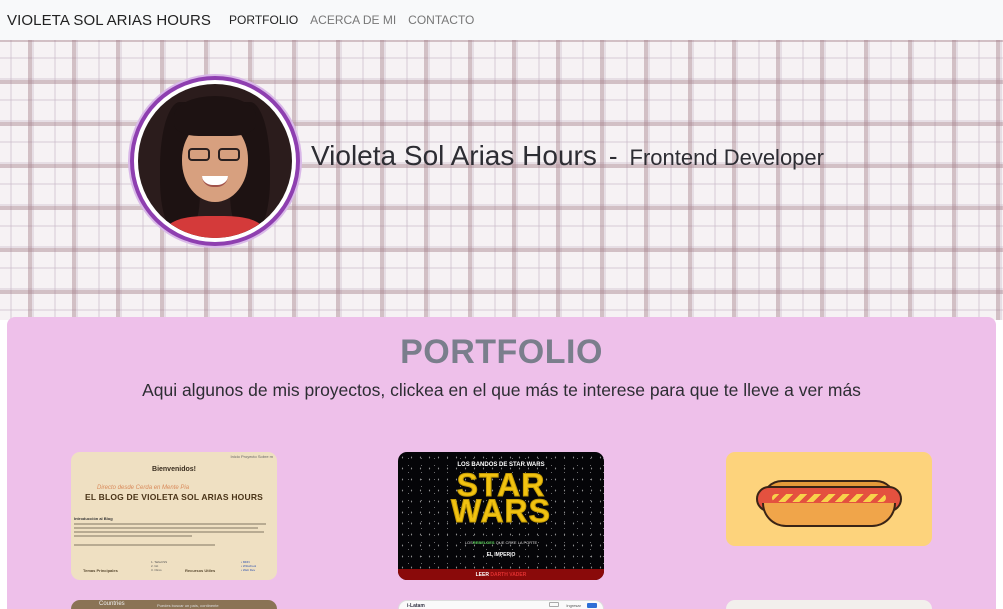  Describe the element at coordinates (501, 511) in the screenshot. I see `starwars-logo-line2: WARS` at that location.